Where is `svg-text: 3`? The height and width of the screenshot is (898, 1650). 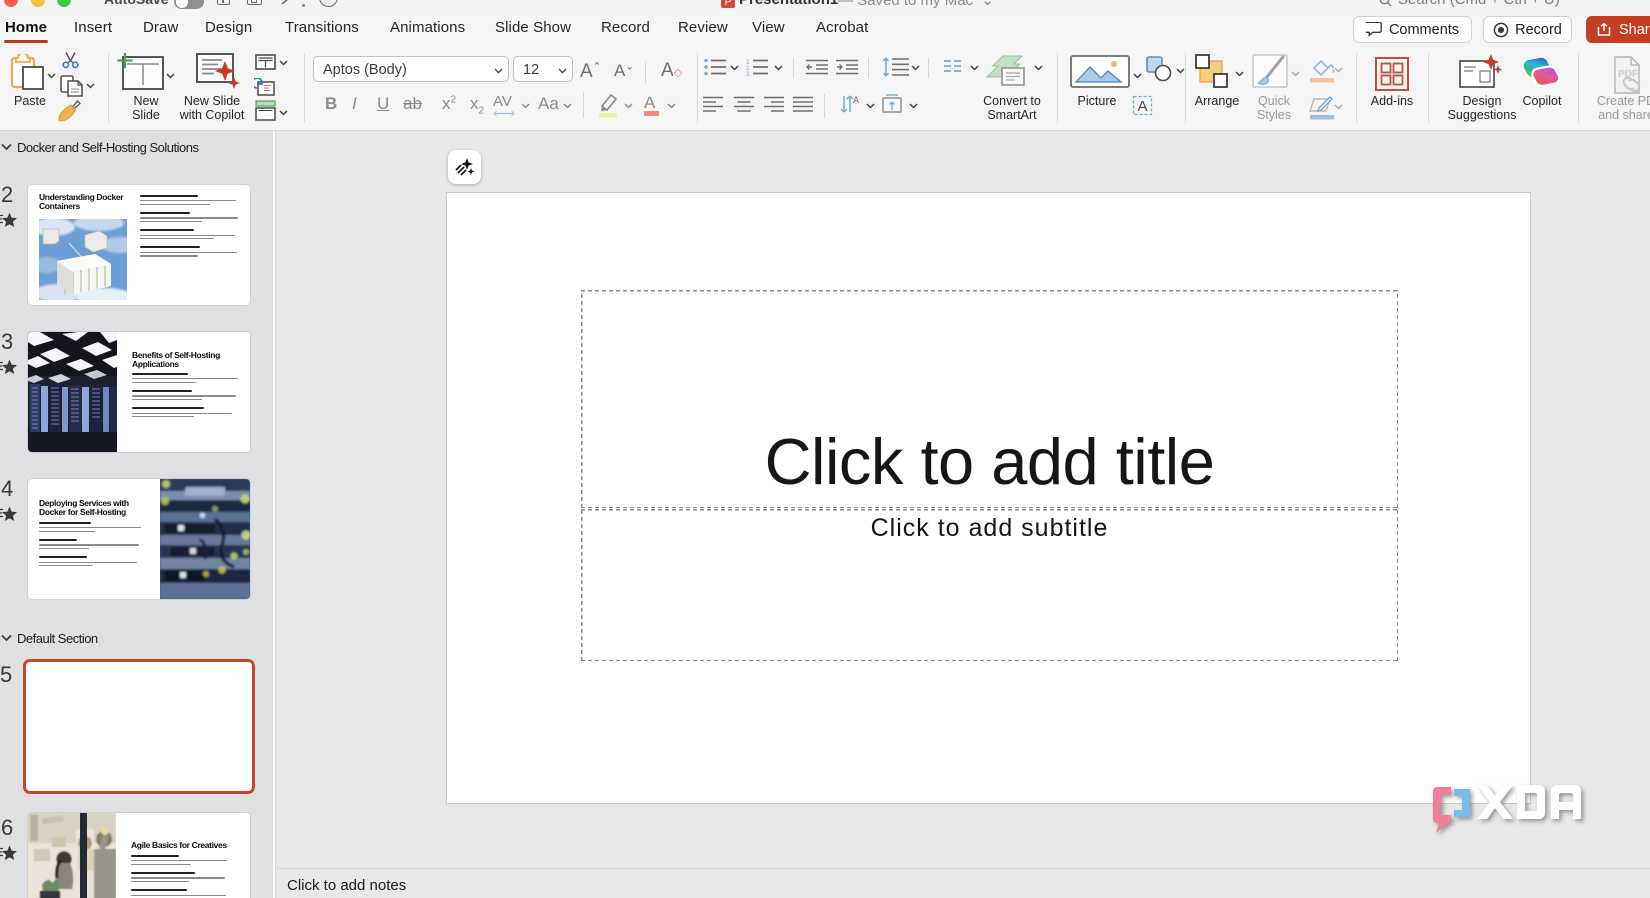 svg-text: 3 is located at coordinates (748, 73).